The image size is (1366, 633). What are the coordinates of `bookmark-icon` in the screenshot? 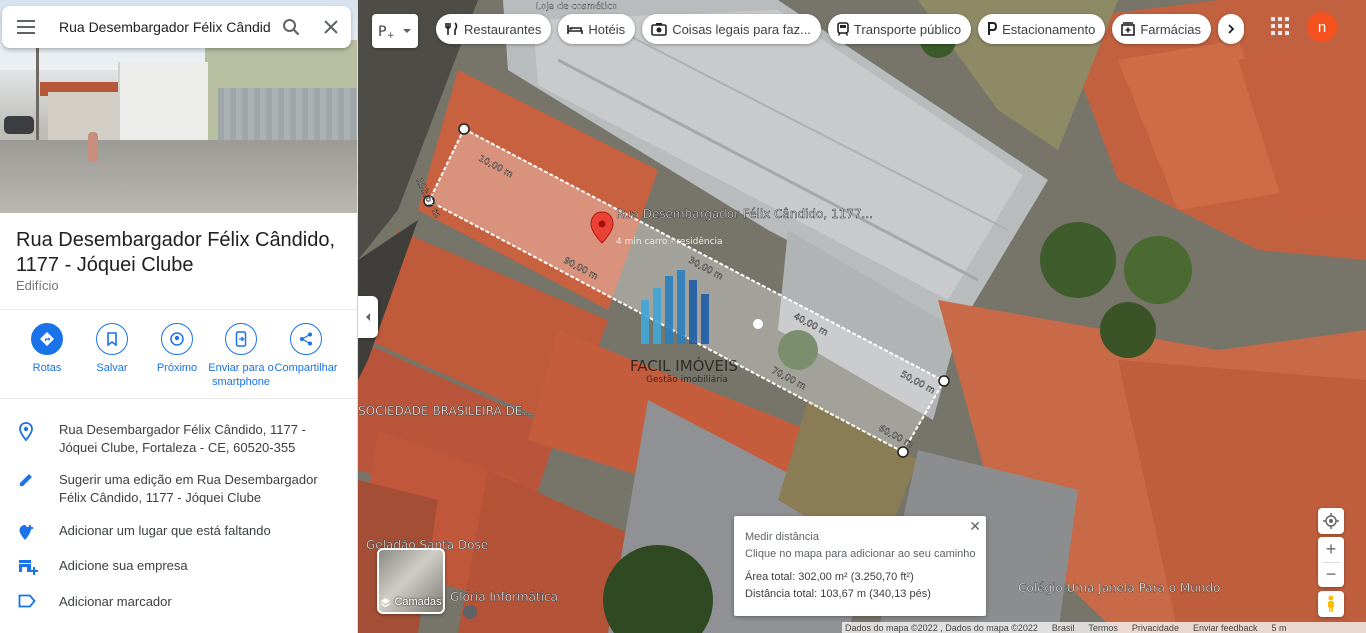 It's located at (112, 339).